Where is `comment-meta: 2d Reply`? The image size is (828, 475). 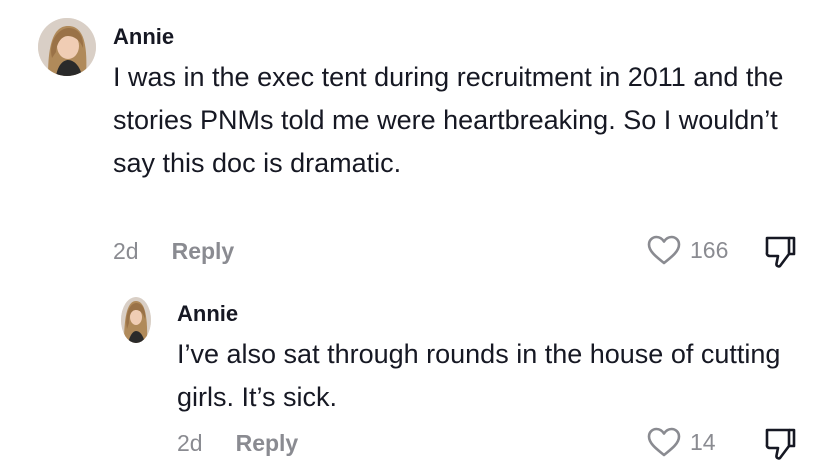 comment-meta: 2d Reply is located at coordinates (173, 251).